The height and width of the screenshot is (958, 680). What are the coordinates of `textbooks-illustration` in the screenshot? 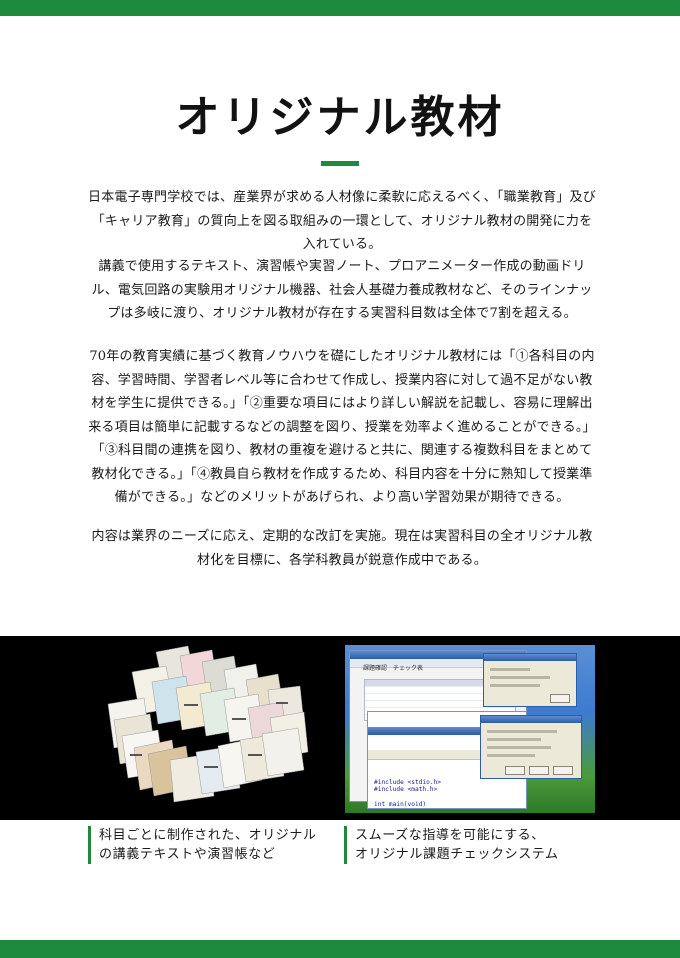 It's located at (208, 724).